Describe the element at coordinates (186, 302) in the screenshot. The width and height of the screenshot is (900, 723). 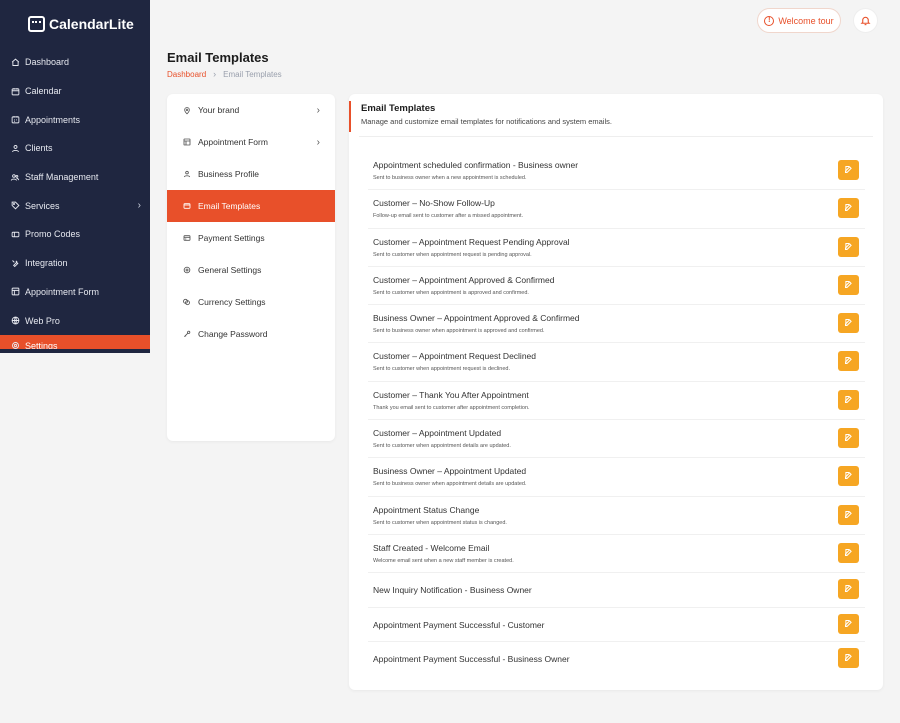
I see `coins-icon` at that location.